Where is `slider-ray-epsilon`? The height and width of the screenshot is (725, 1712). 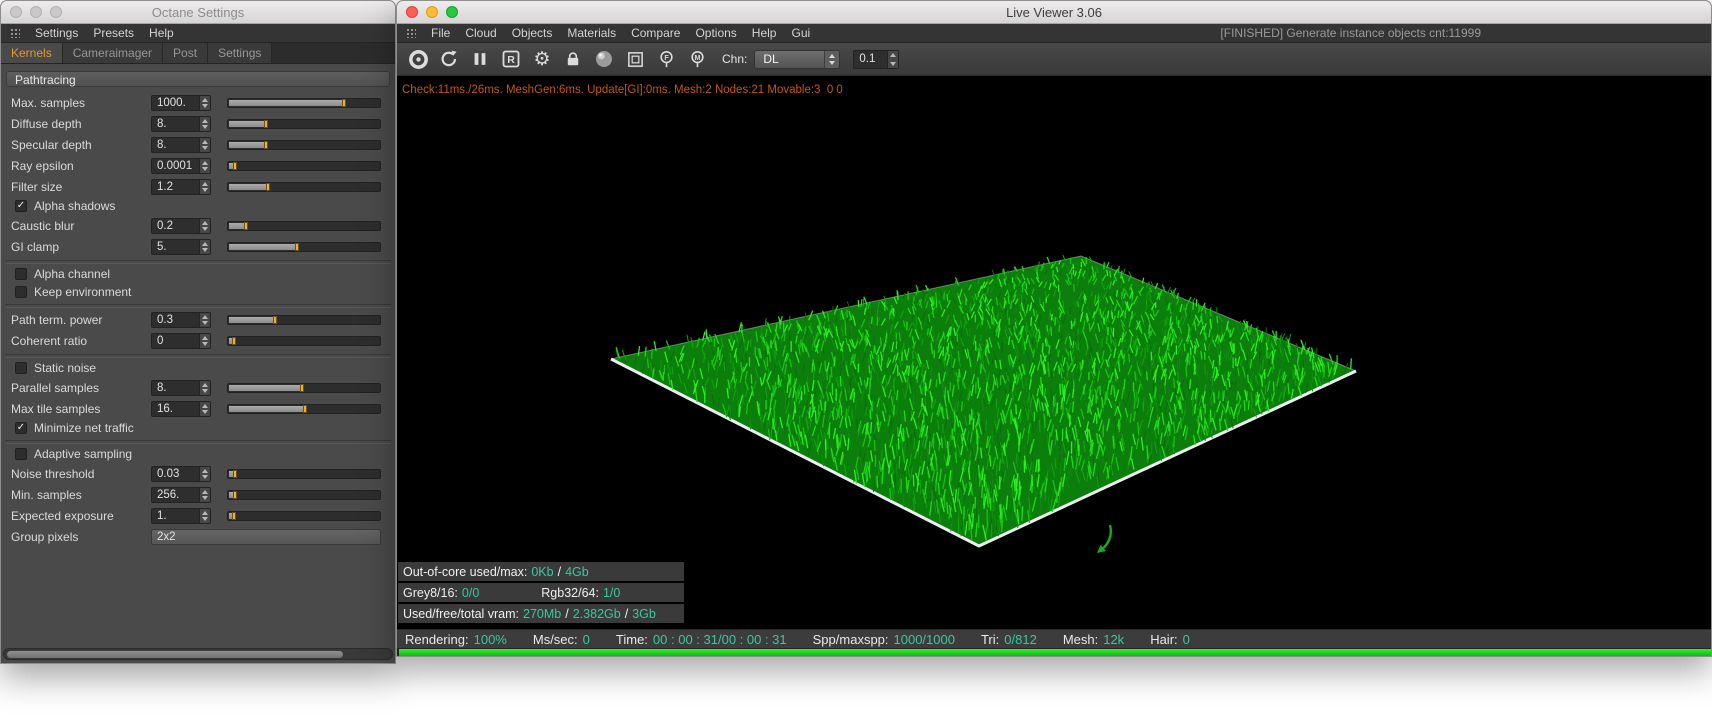 slider-ray-epsilon is located at coordinates (304, 165).